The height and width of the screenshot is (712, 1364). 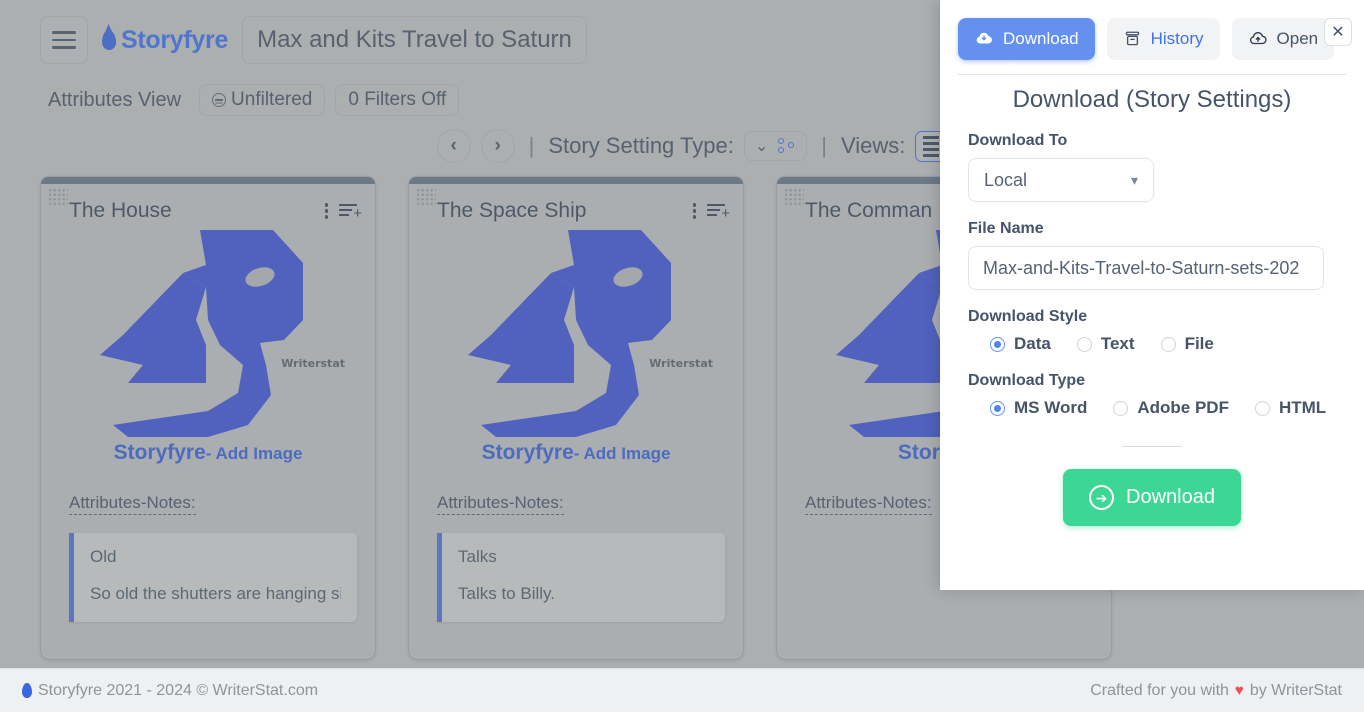 I want to click on story-setting-type-select: ⌄, so click(x=775, y=146).